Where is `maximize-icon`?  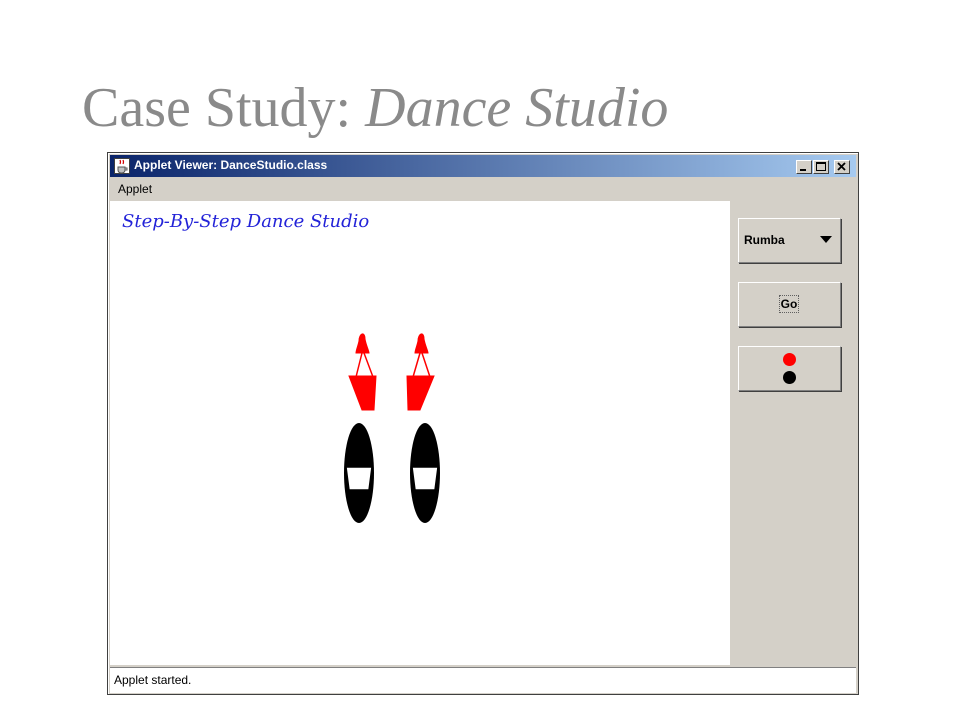 maximize-icon is located at coordinates (821, 166).